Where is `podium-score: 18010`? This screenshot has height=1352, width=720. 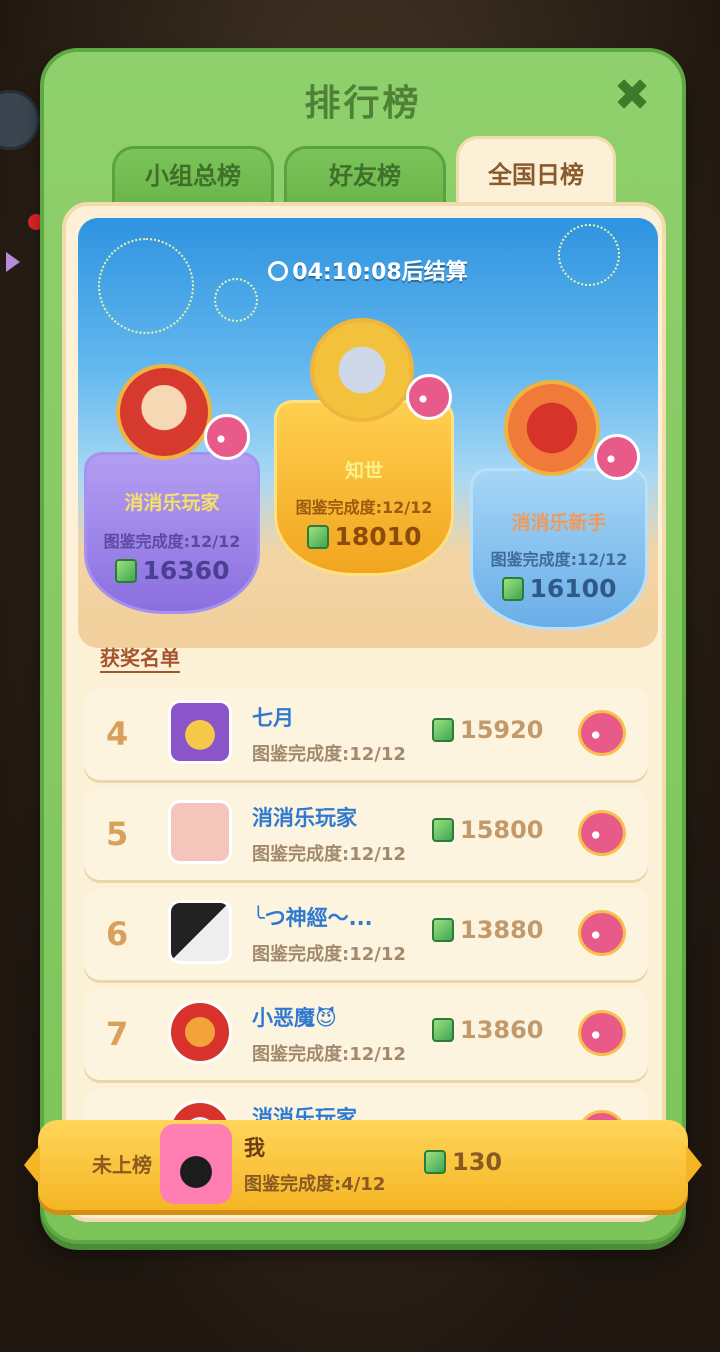
podium-score: 18010 is located at coordinates (364, 536).